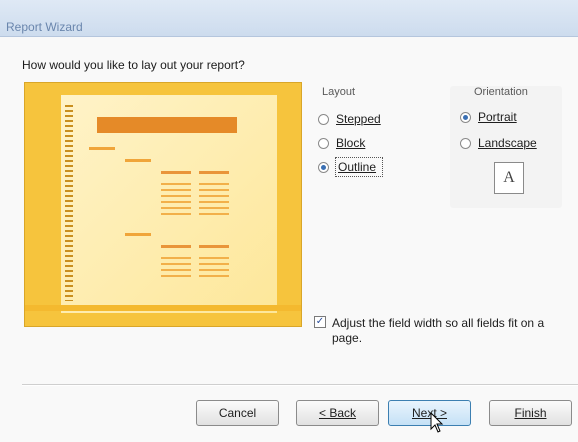 This screenshot has height=442, width=578. I want to click on finish-button: Finish, so click(530, 413).